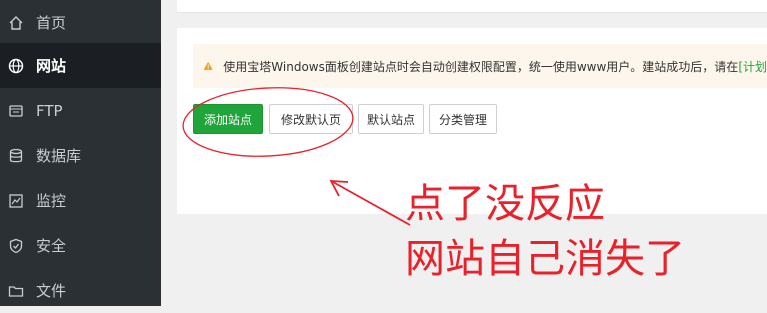  Describe the element at coordinates (505, 204) in the screenshot. I see `annotation-line-1: 点了没反应` at that location.